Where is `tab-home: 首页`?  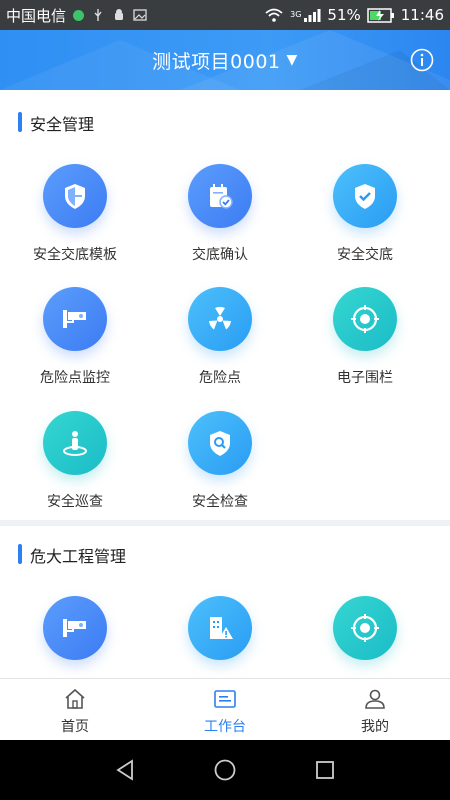
tab-home: 首页 is located at coordinates (75, 710).